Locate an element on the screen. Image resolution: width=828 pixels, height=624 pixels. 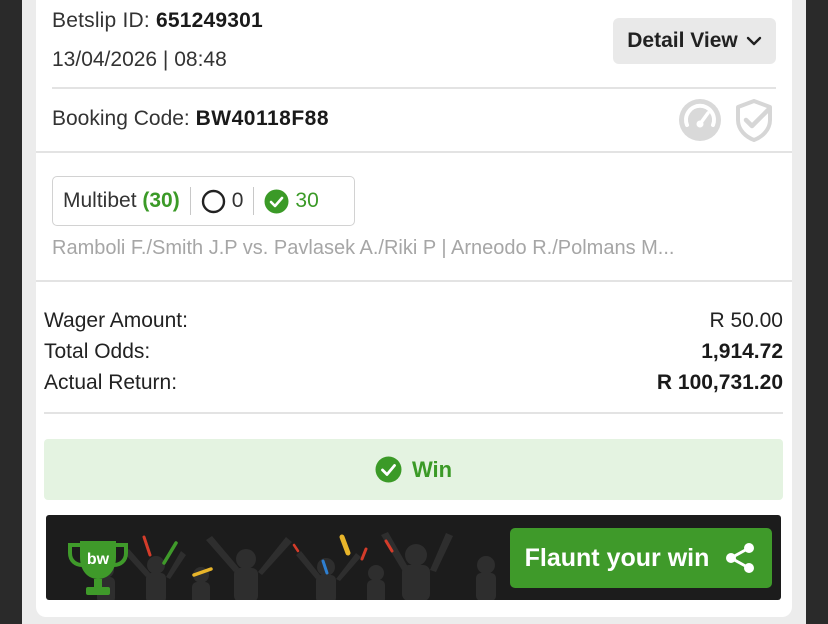
flaunt-your-win-button: Flaunt your win is located at coordinates (641, 558).